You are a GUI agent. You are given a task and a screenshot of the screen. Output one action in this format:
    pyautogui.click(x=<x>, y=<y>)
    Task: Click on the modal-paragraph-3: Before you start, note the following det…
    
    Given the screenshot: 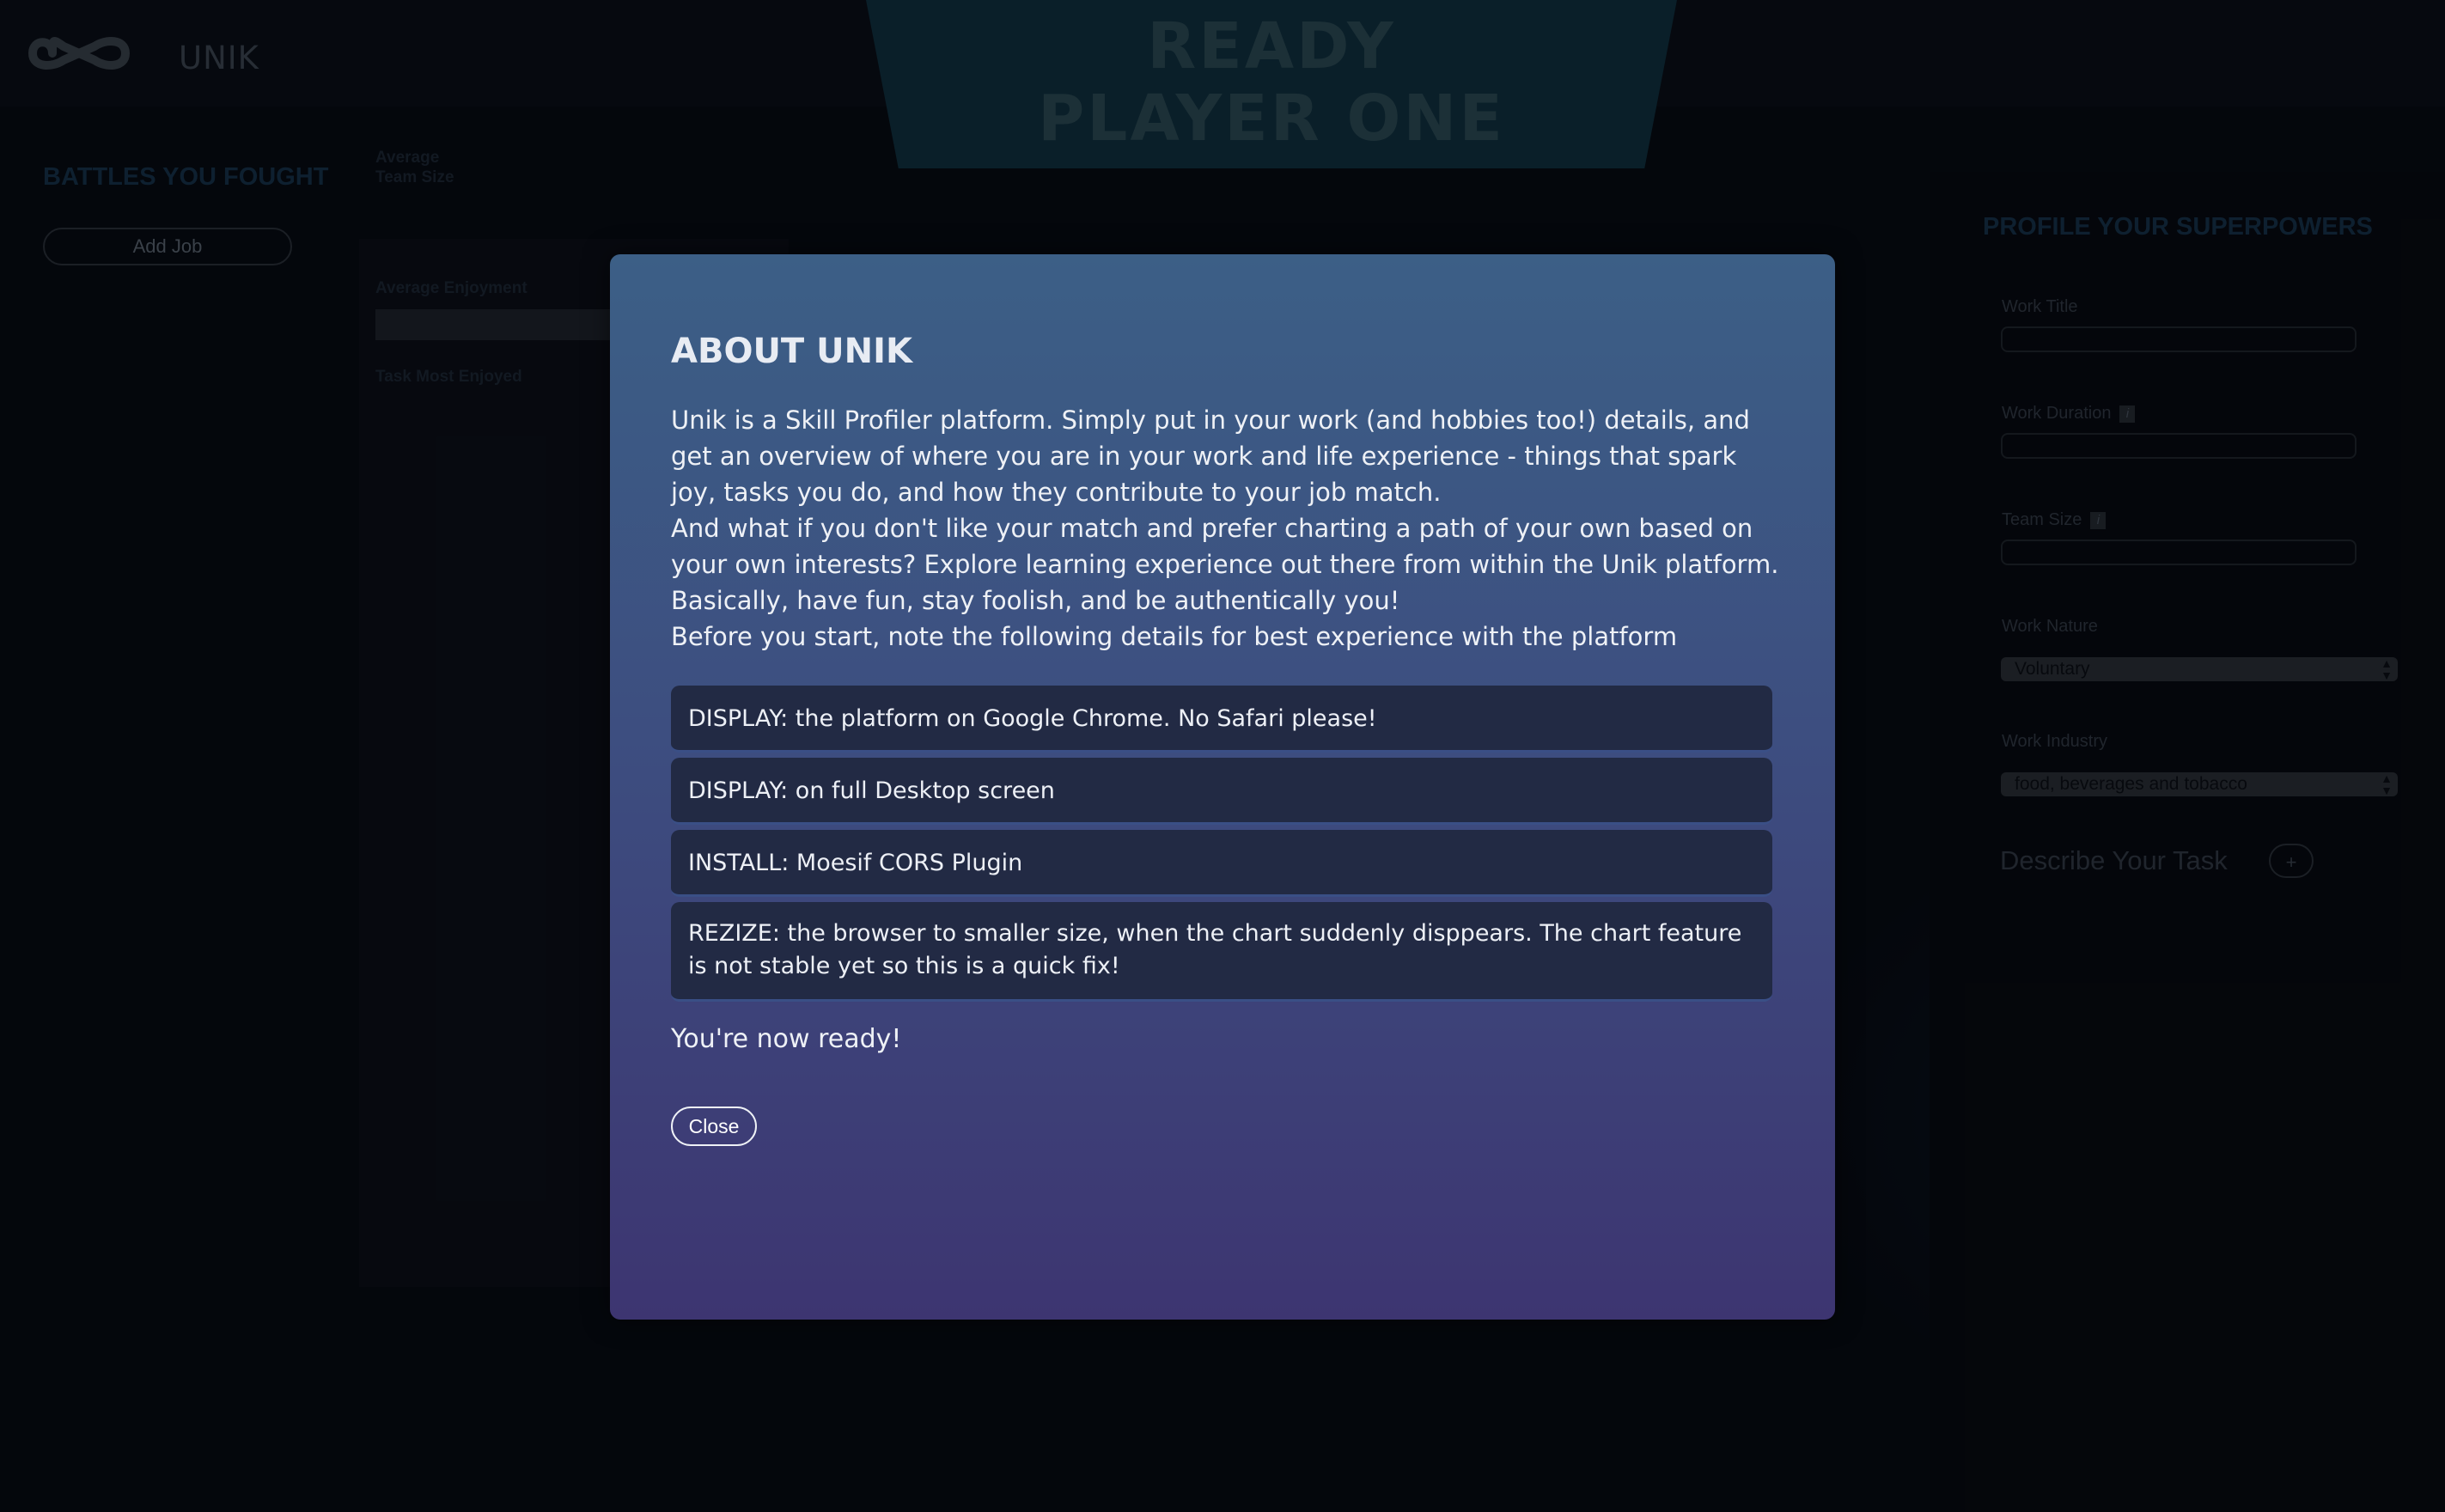 What is the action you would take?
    pyautogui.click(x=1174, y=636)
    